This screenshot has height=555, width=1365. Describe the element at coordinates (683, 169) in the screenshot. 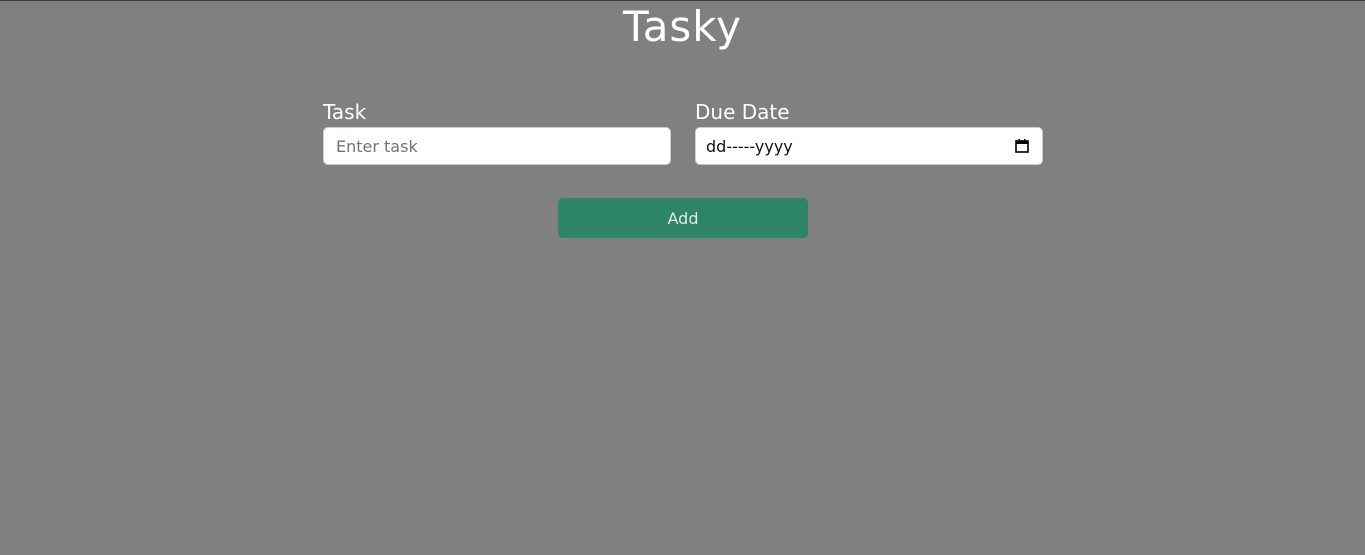

I see `add-task-form: Task Due Date dd-----yyyy Add` at that location.